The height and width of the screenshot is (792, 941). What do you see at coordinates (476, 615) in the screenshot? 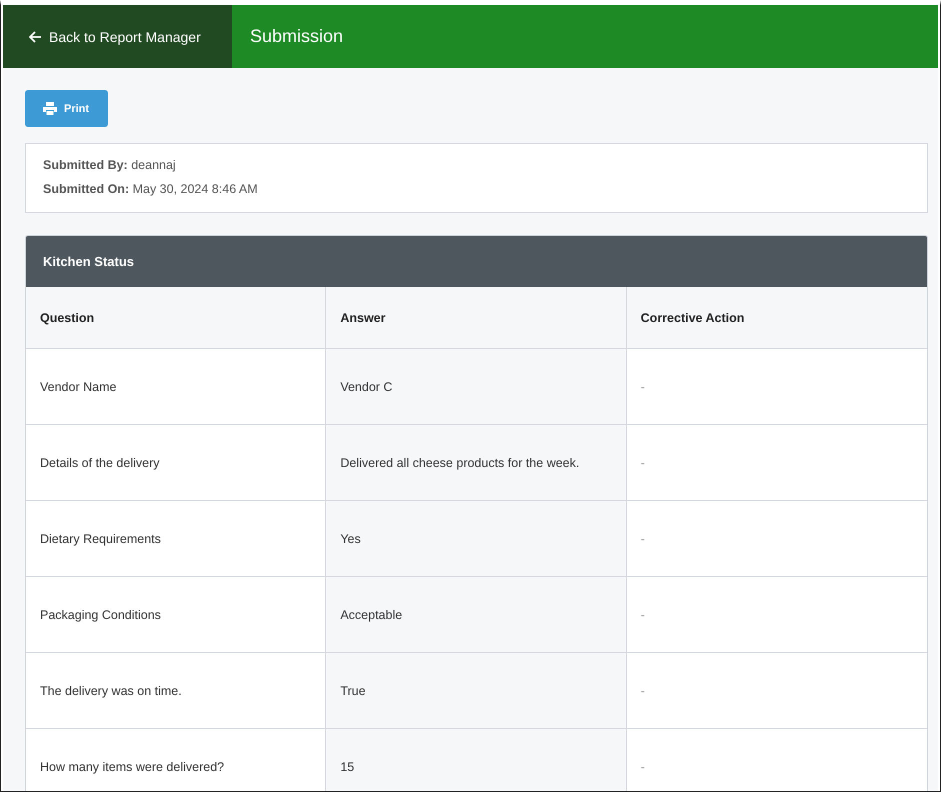
I see `table-cell: Acceptable` at bounding box center [476, 615].